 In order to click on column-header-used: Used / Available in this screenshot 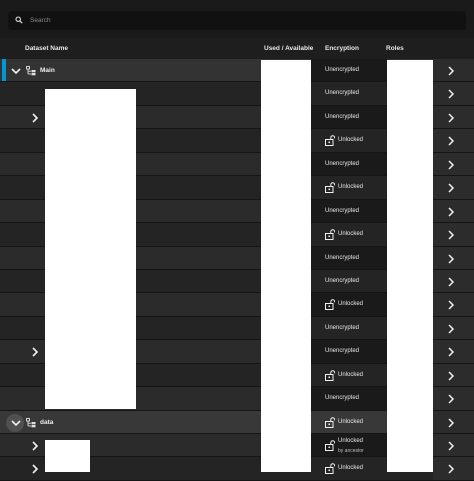, I will do `click(288, 48)`.